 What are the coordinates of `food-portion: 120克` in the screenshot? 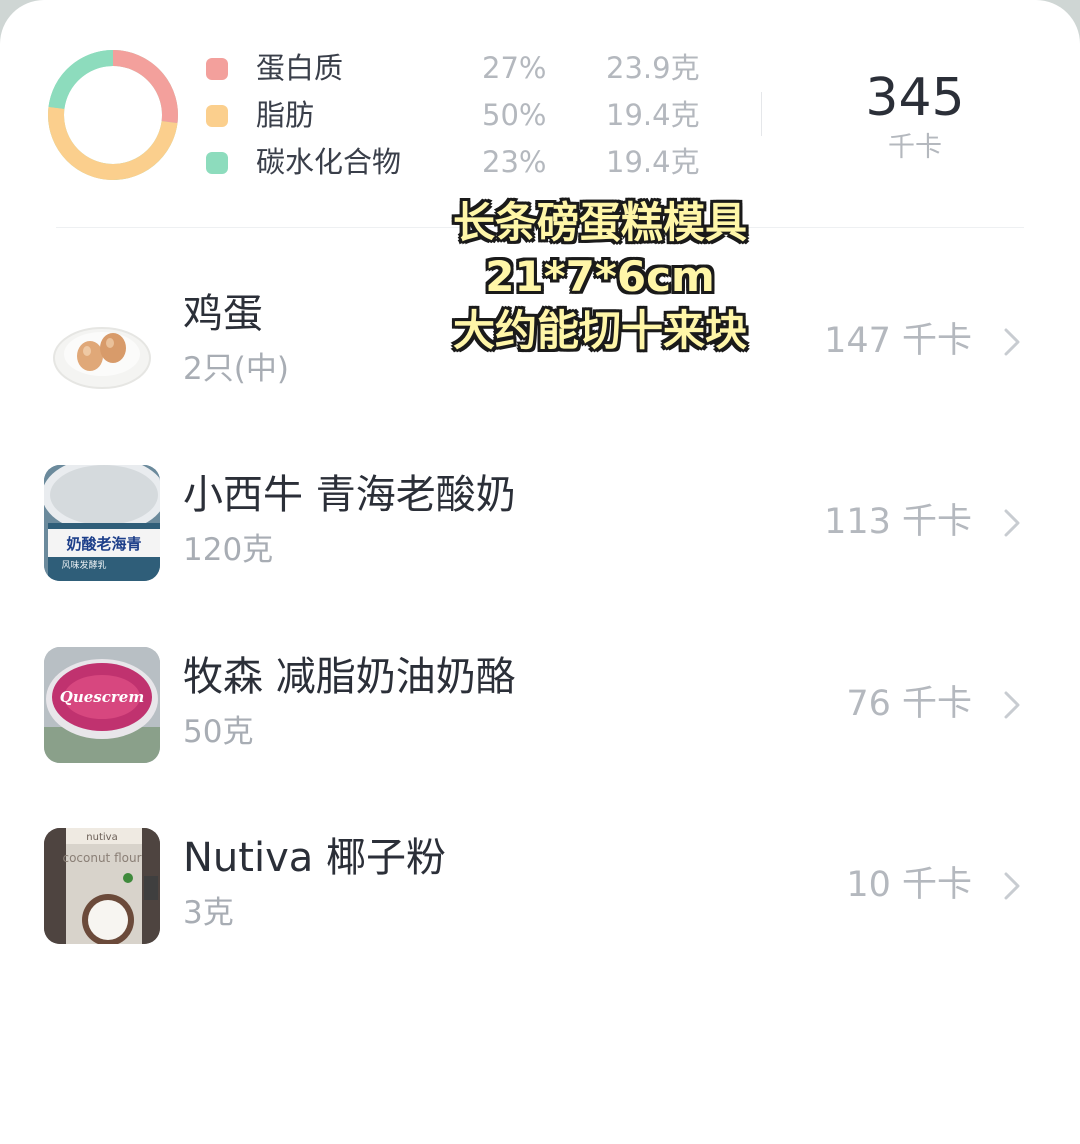 It's located at (228, 550).